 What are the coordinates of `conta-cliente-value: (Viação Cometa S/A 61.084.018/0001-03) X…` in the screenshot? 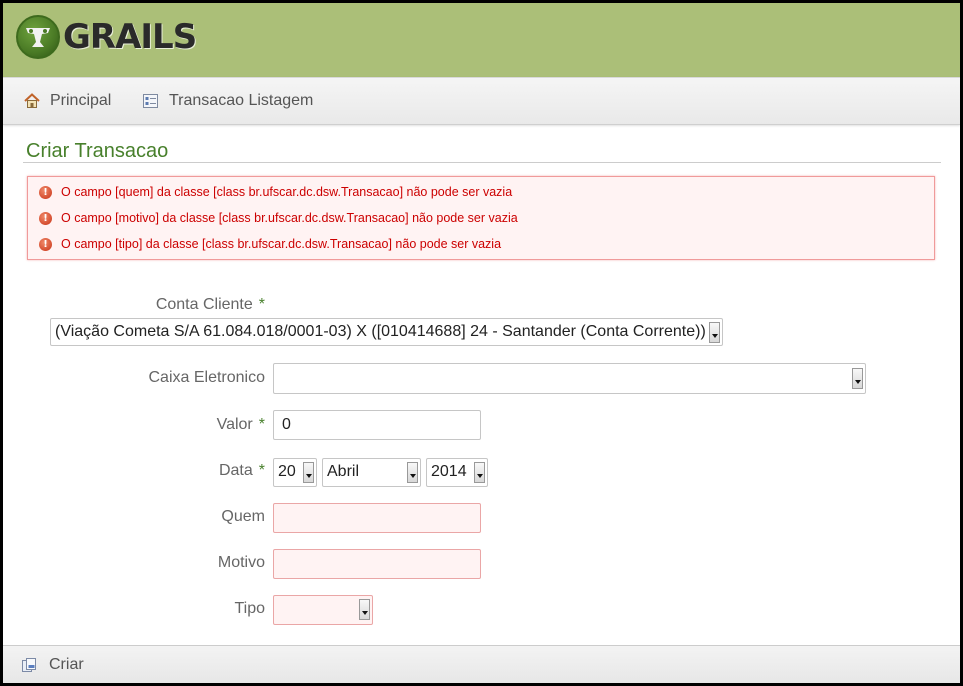 It's located at (380, 331).